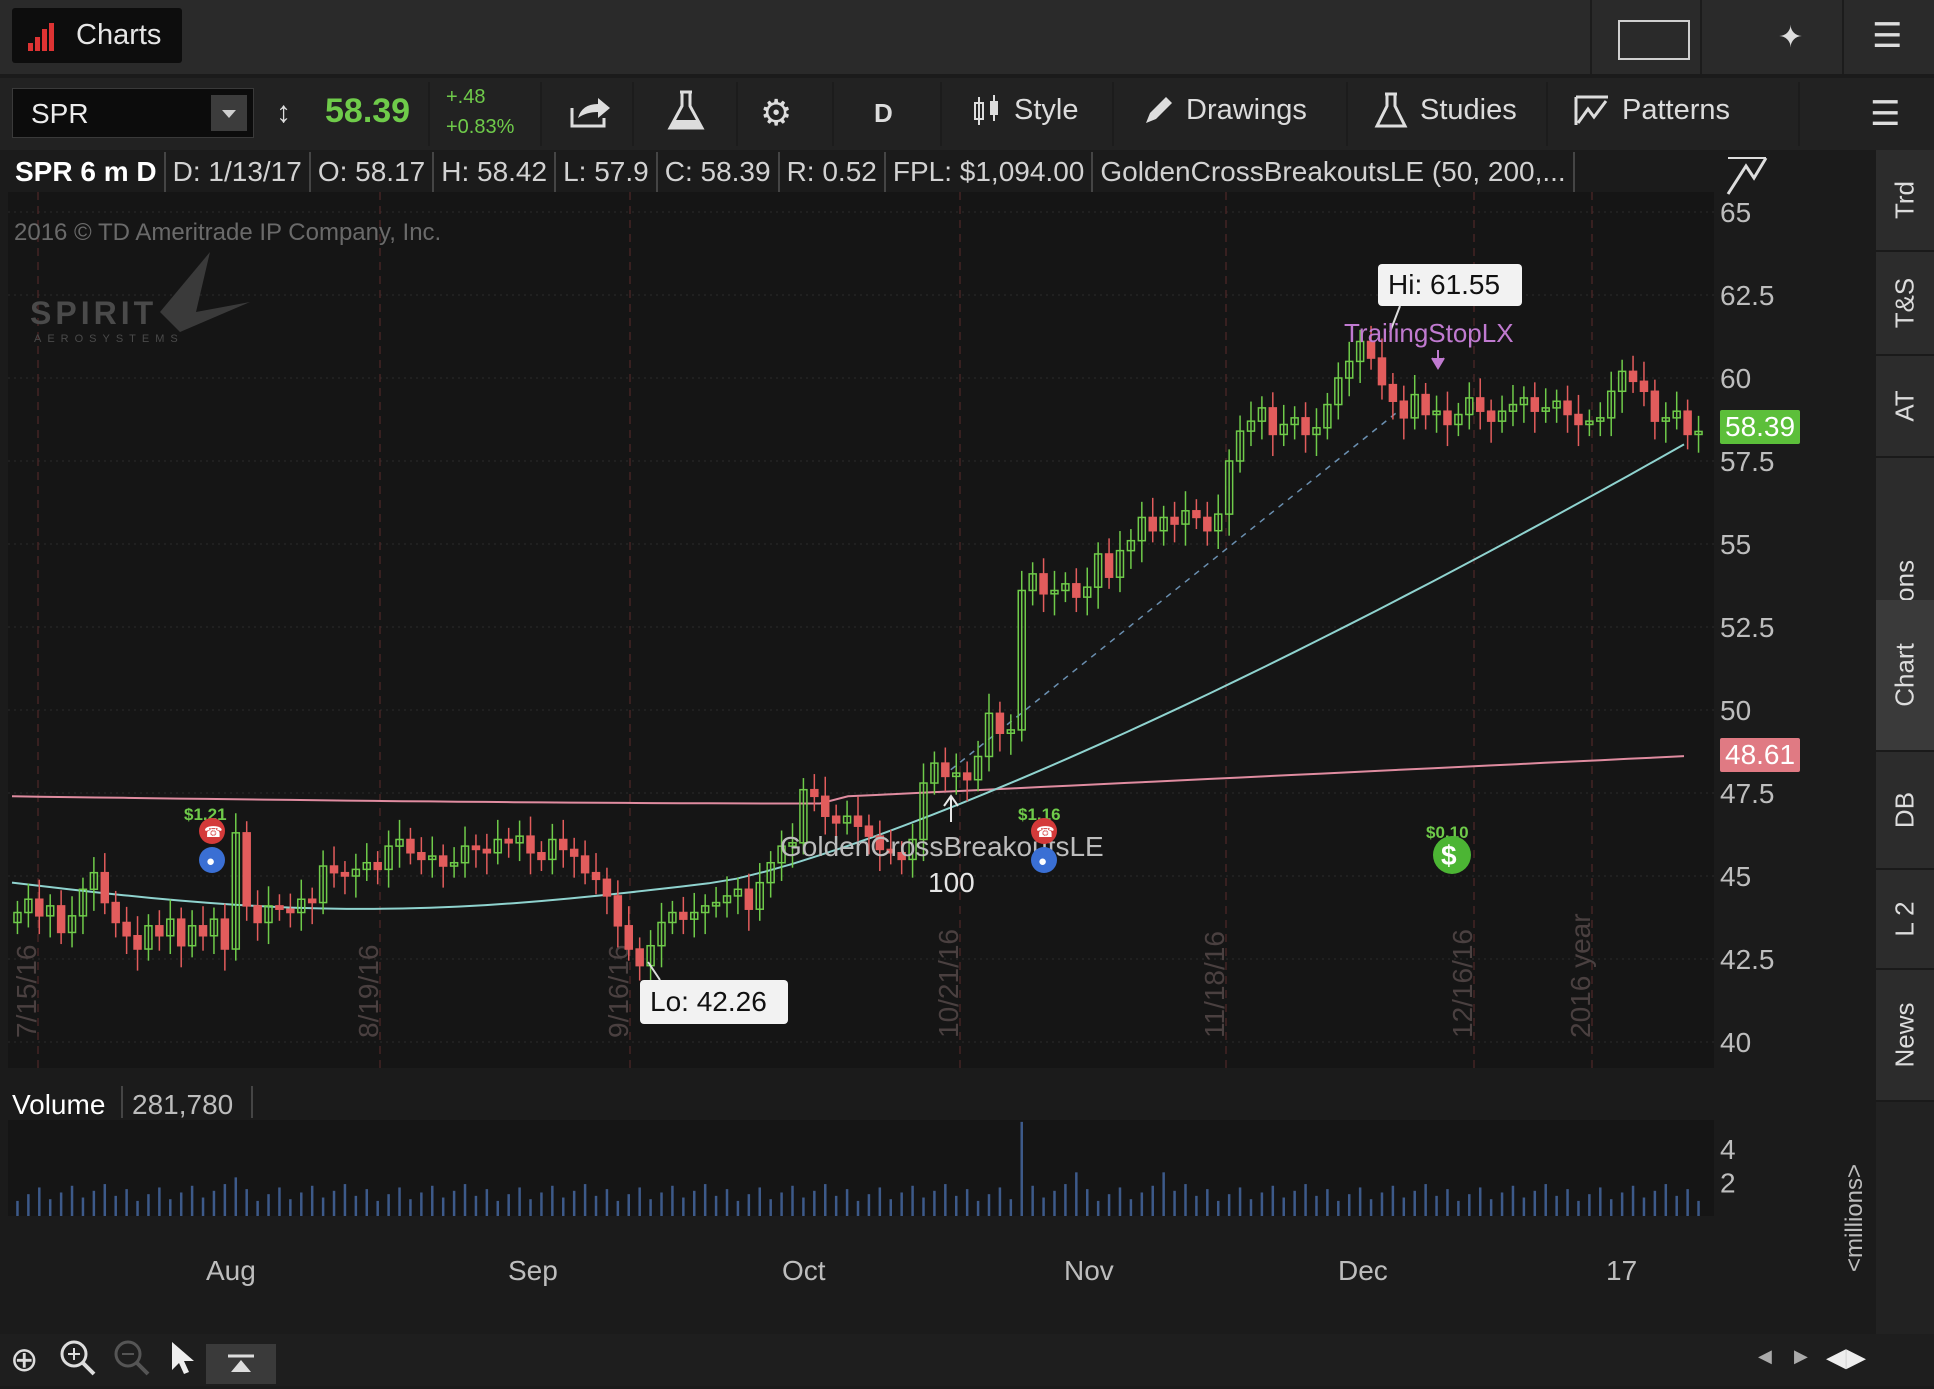 This screenshot has width=1934, height=1389. What do you see at coordinates (861, 1102) in the screenshot?
I see `volume-header` at bounding box center [861, 1102].